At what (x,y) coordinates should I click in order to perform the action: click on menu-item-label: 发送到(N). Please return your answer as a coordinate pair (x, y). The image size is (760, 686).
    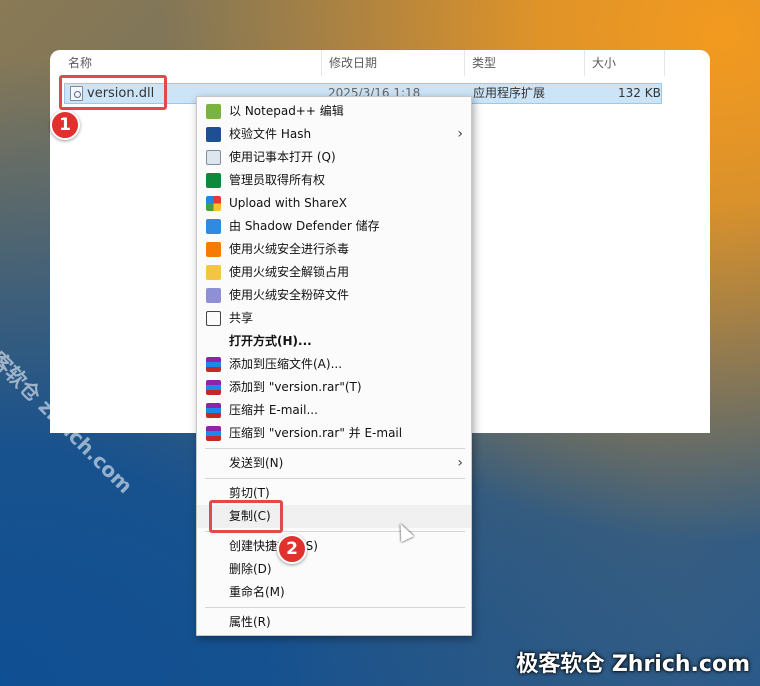
    Looking at the image, I should click on (256, 463).